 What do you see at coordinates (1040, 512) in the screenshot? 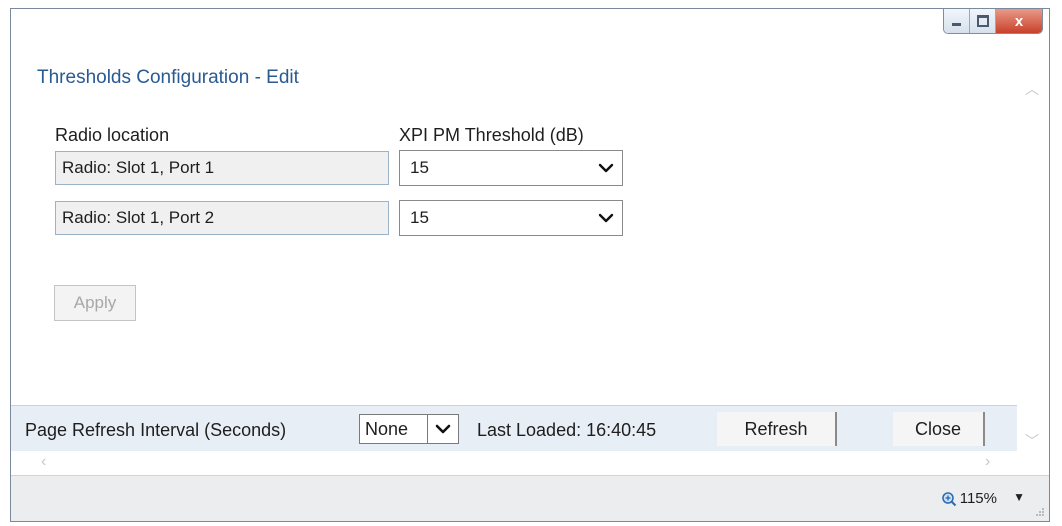
I see `resize-grip-icon` at bounding box center [1040, 512].